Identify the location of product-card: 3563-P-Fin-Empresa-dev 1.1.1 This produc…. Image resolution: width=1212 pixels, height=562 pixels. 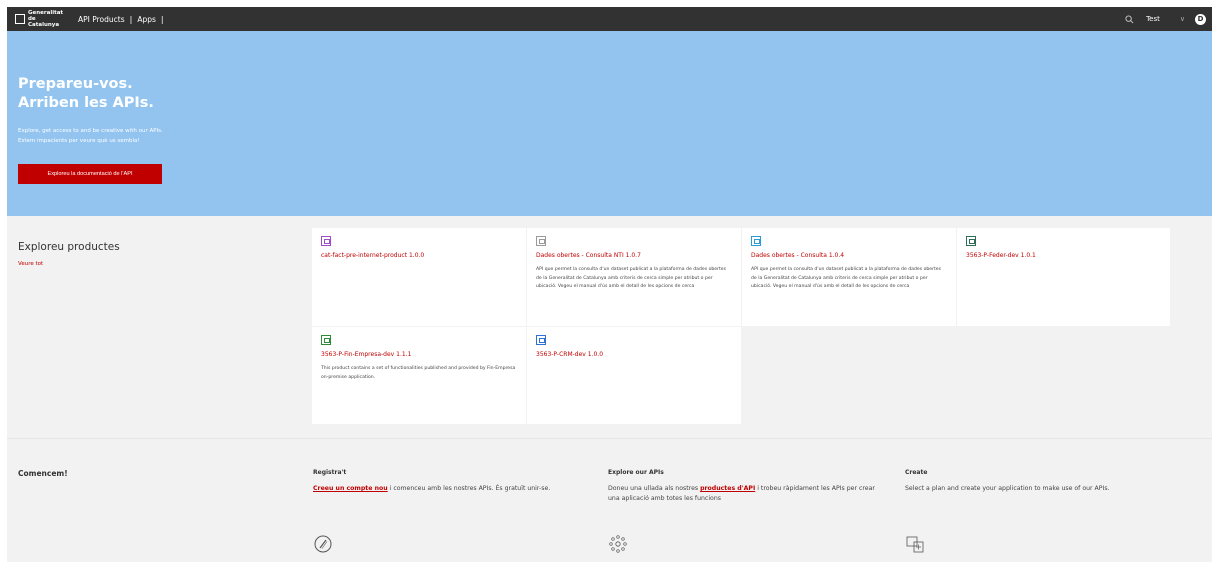
(419, 375).